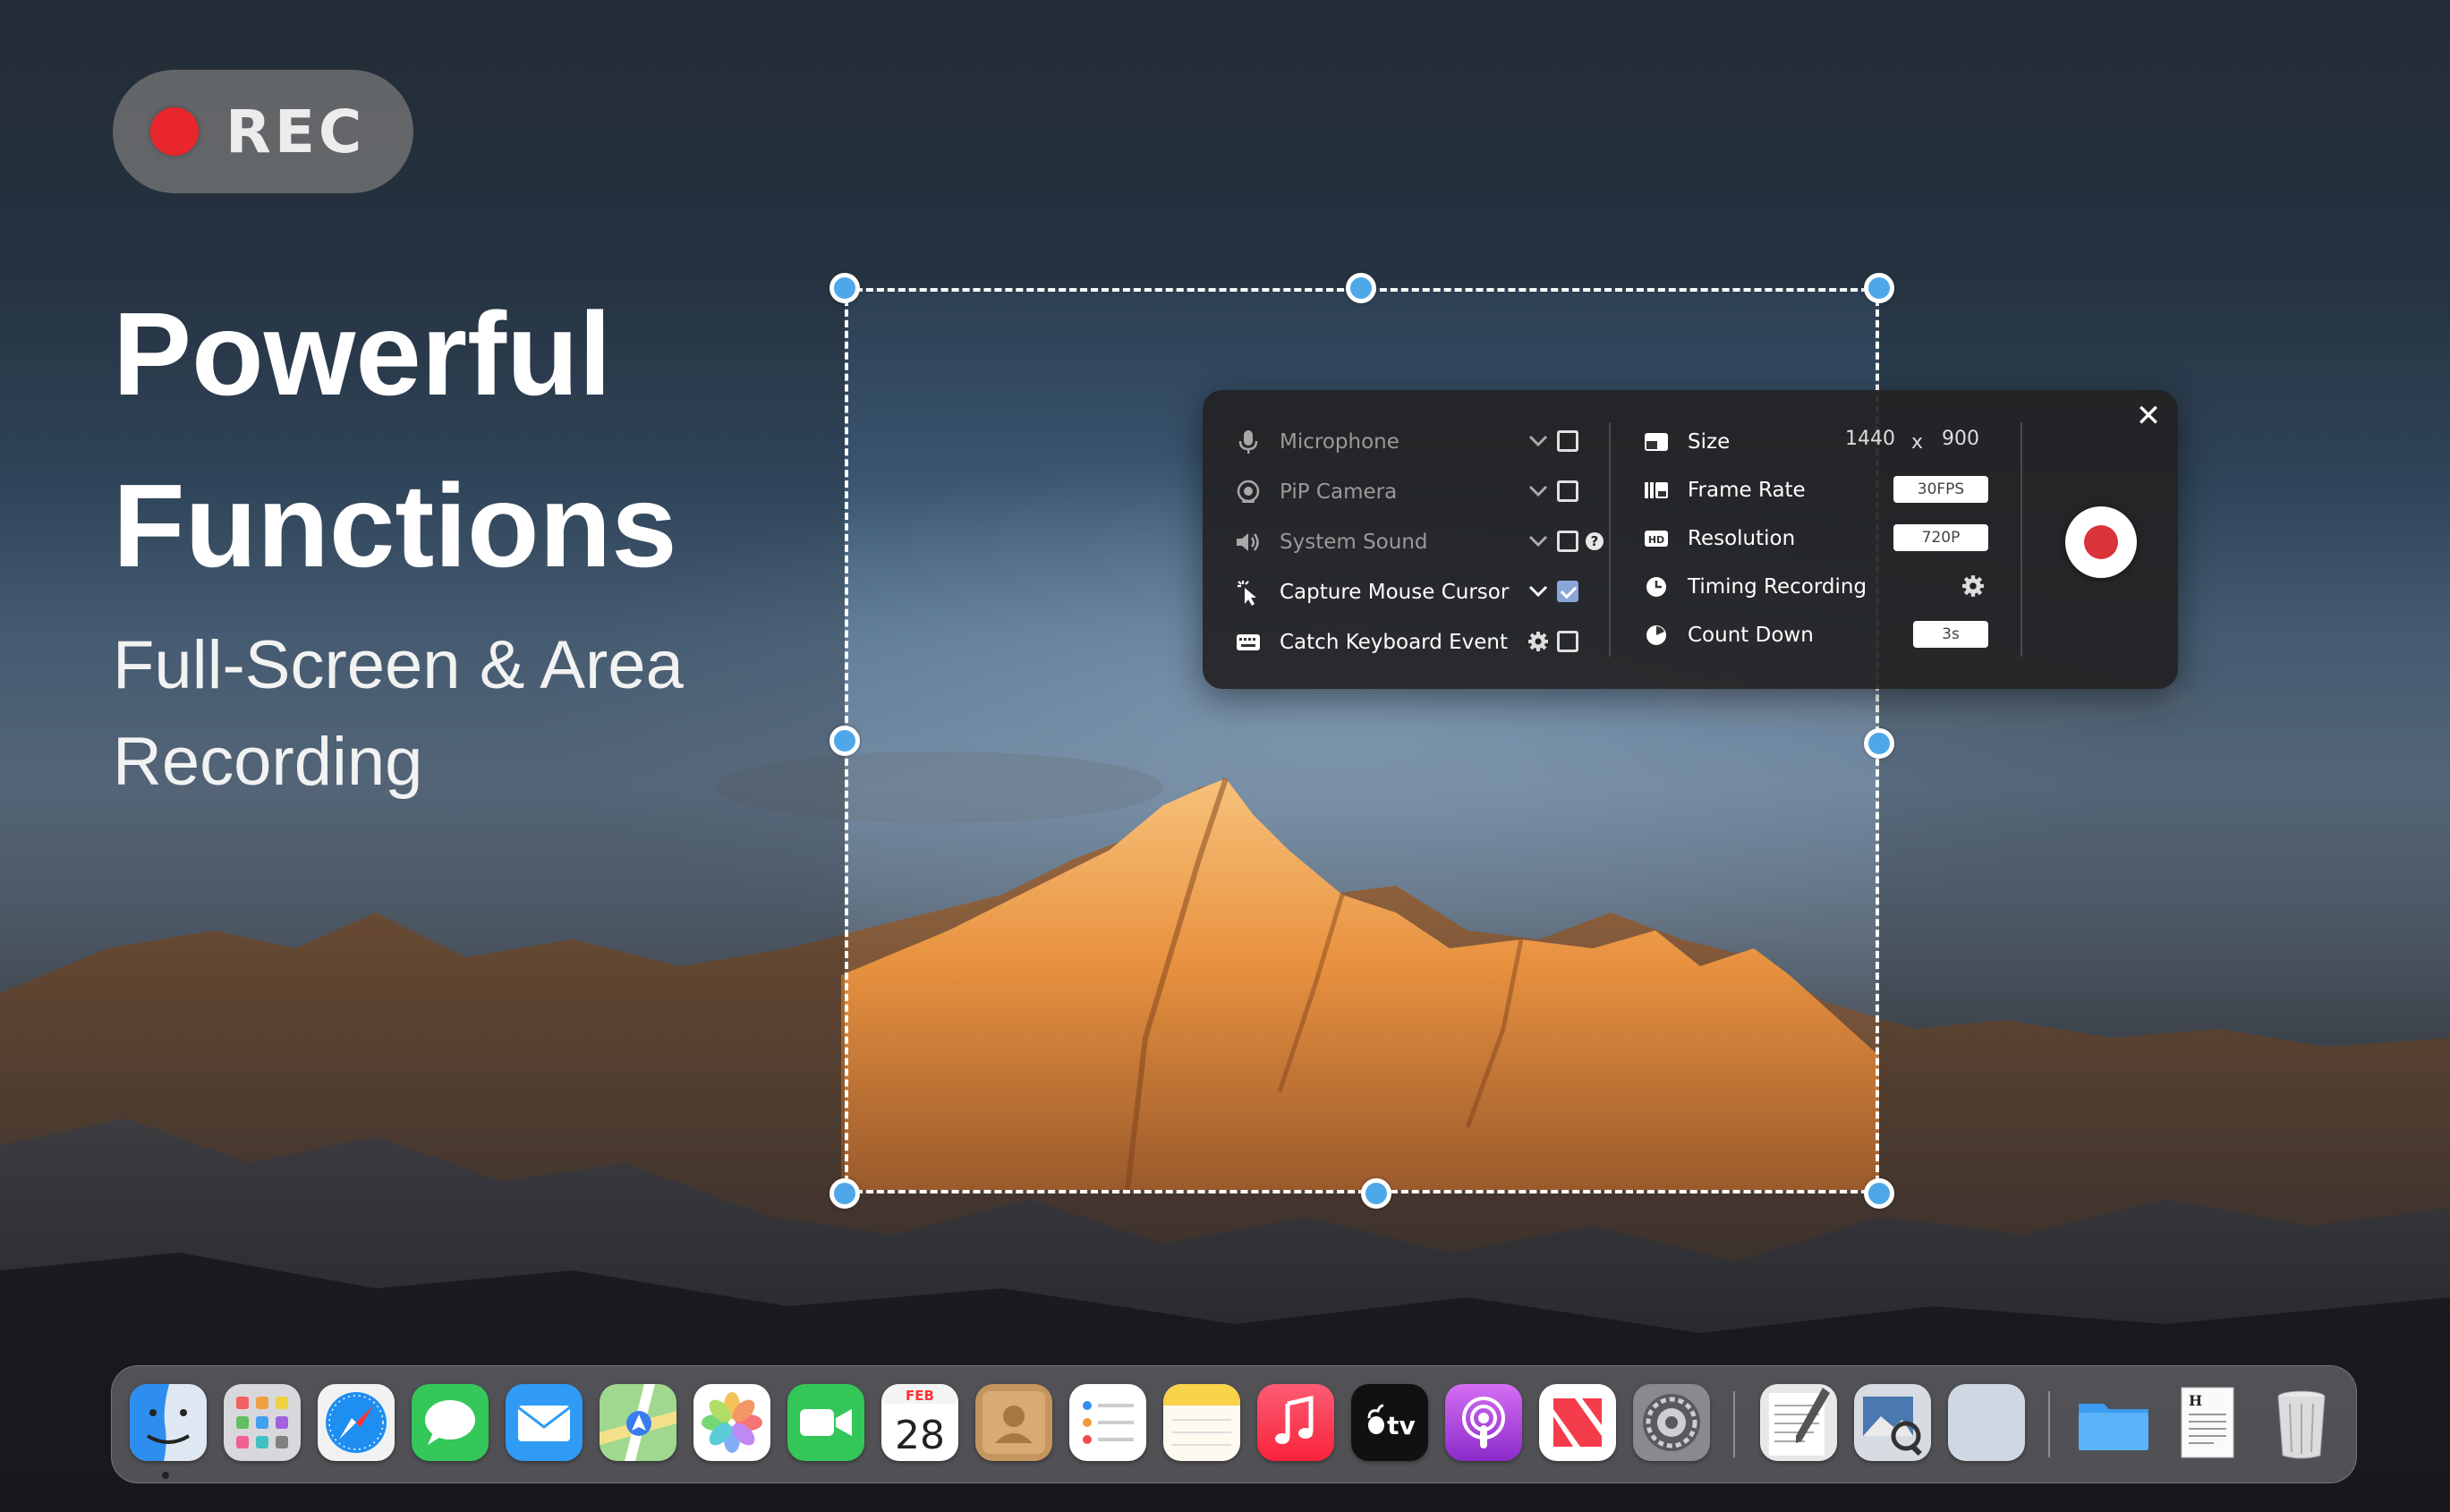 The image size is (2450, 1512). Describe the element at coordinates (844, 288) in the screenshot. I see `resize-handle-top-left` at that location.